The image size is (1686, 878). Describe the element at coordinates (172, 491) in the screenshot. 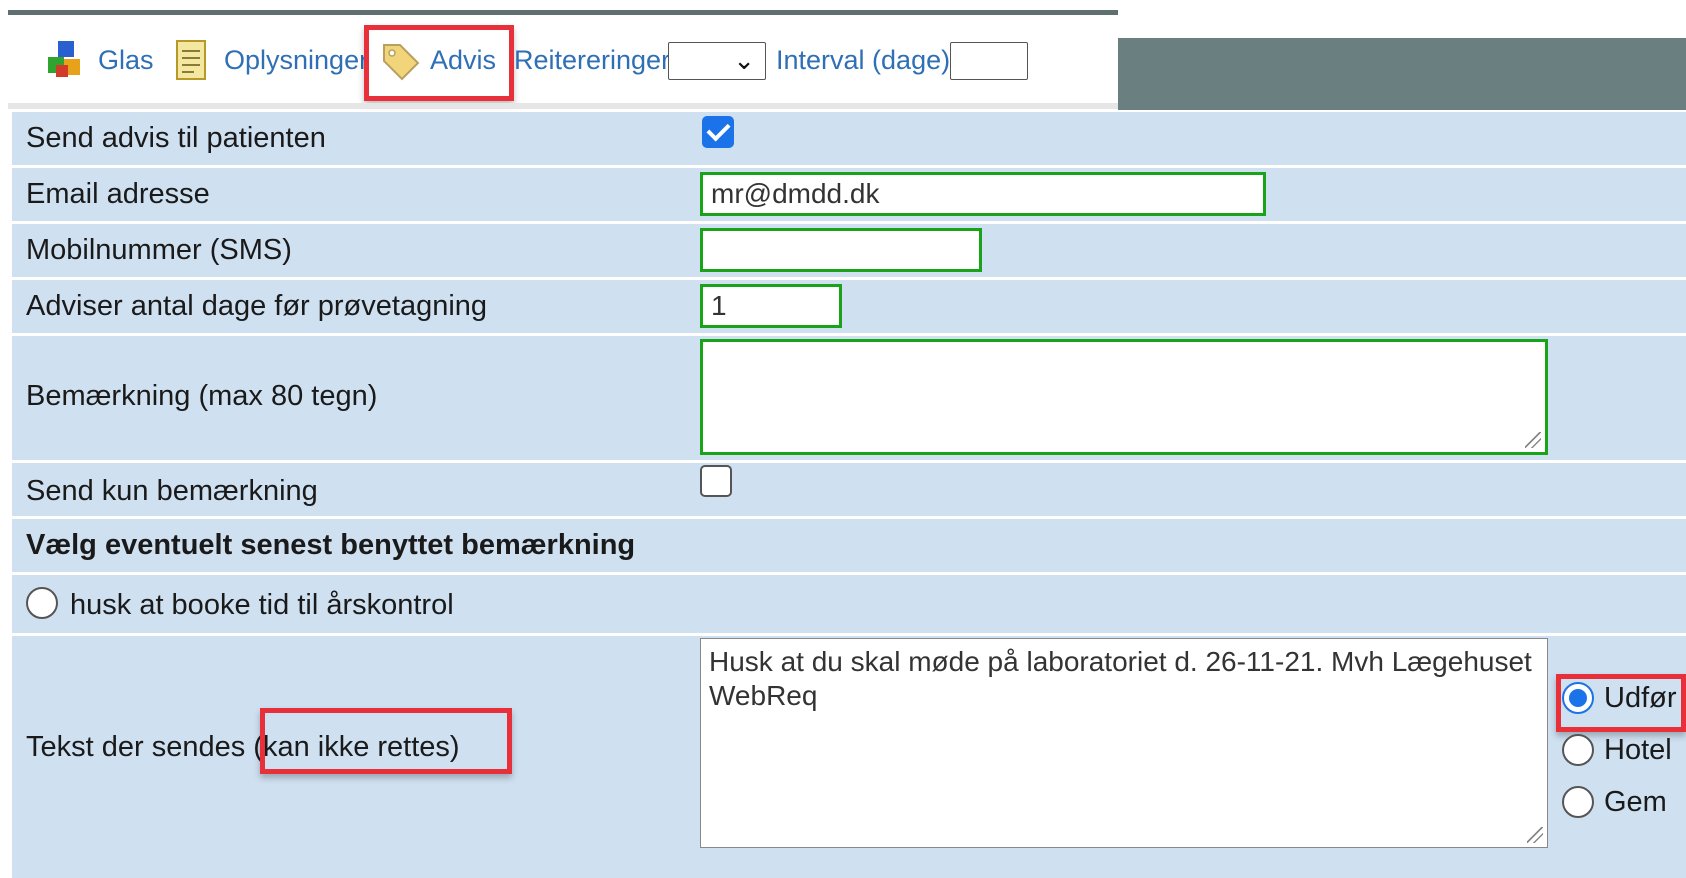

I see `send-kun-label: Send kun bemærkning` at that location.